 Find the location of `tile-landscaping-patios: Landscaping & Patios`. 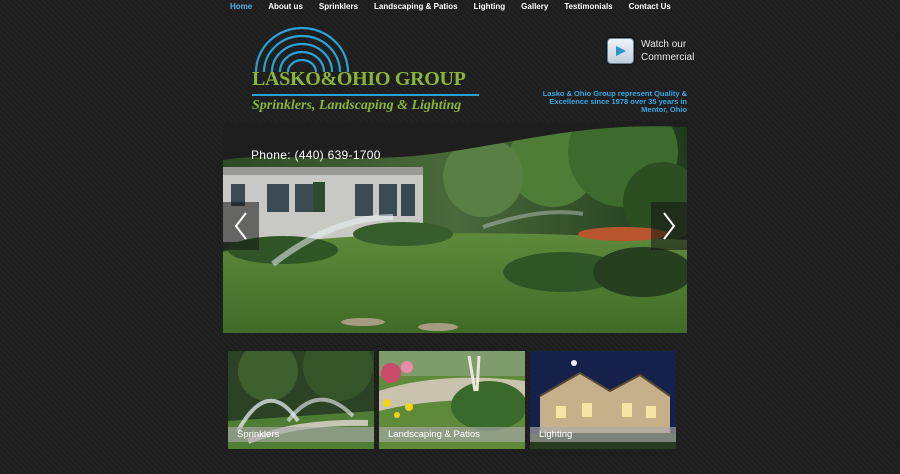

tile-landscaping-patios: Landscaping & Patios is located at coordinates (452, 400).